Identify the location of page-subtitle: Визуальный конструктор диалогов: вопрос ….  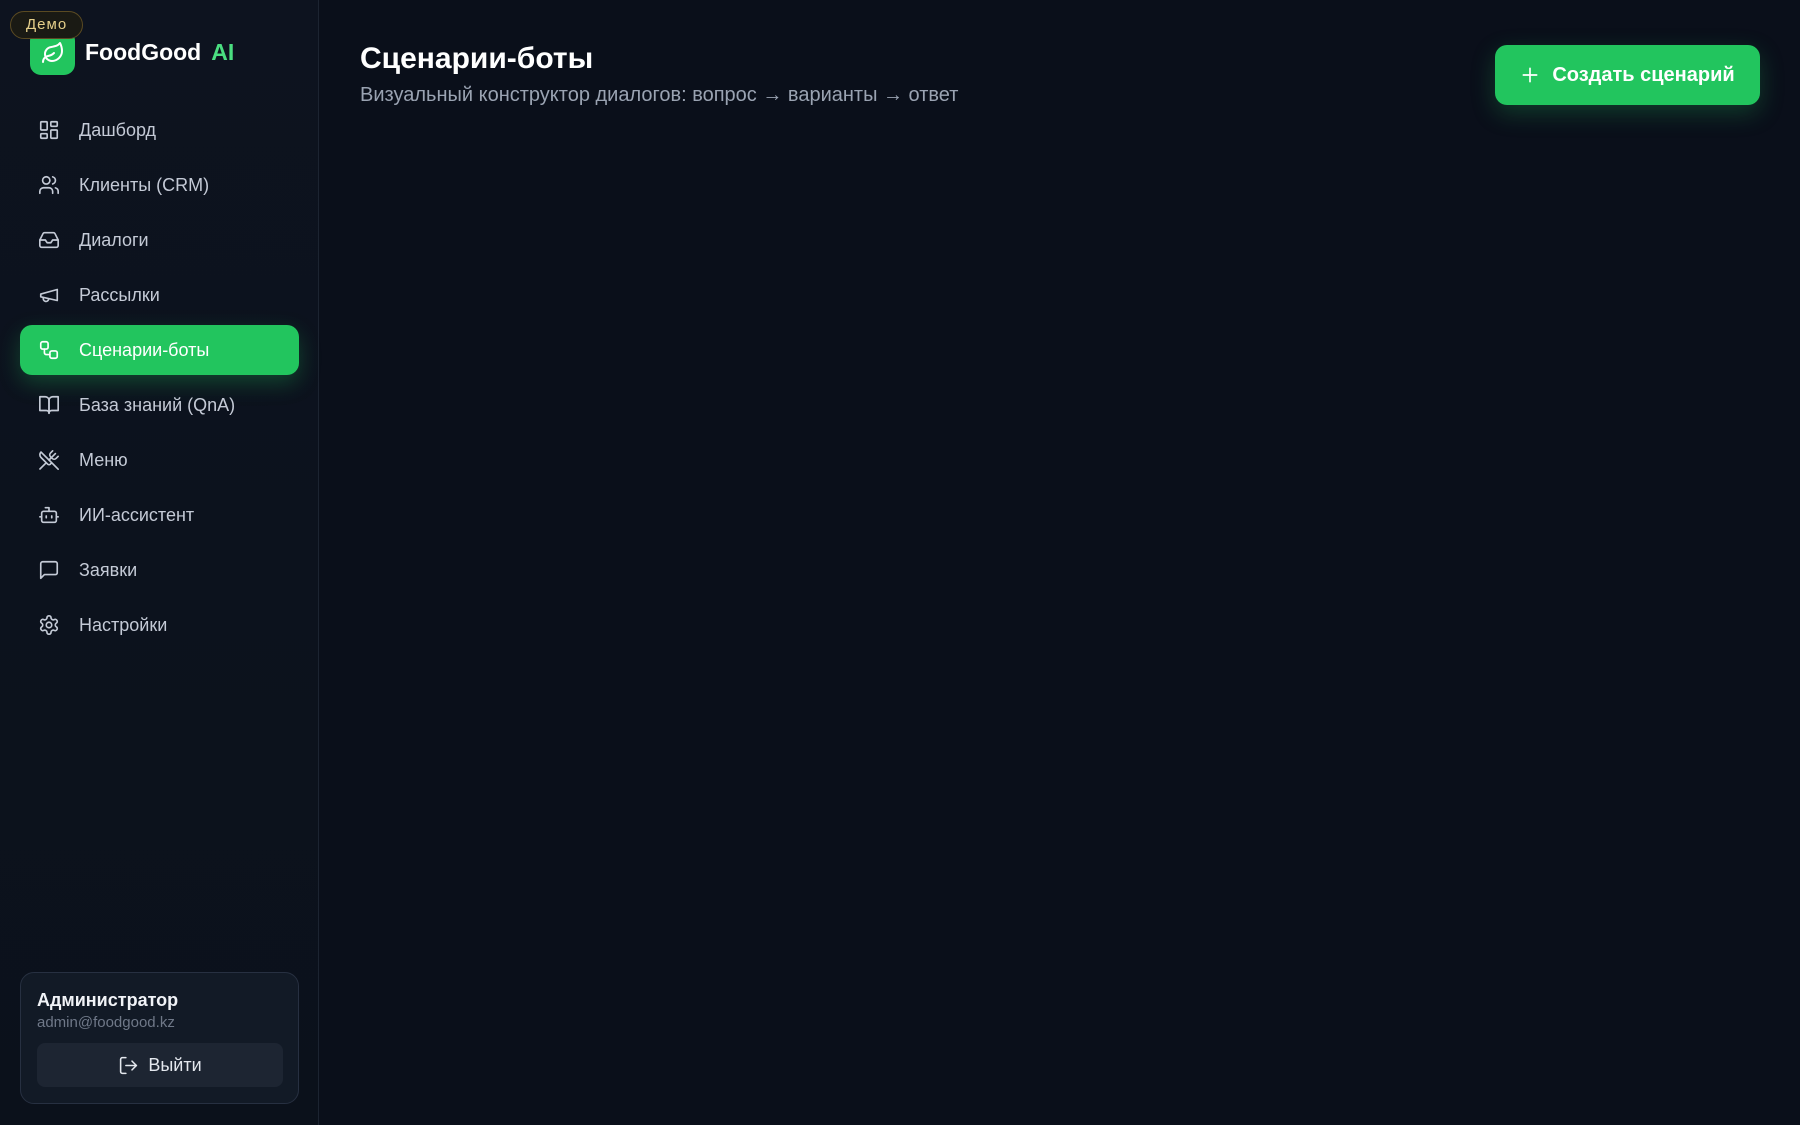
(659, 95).